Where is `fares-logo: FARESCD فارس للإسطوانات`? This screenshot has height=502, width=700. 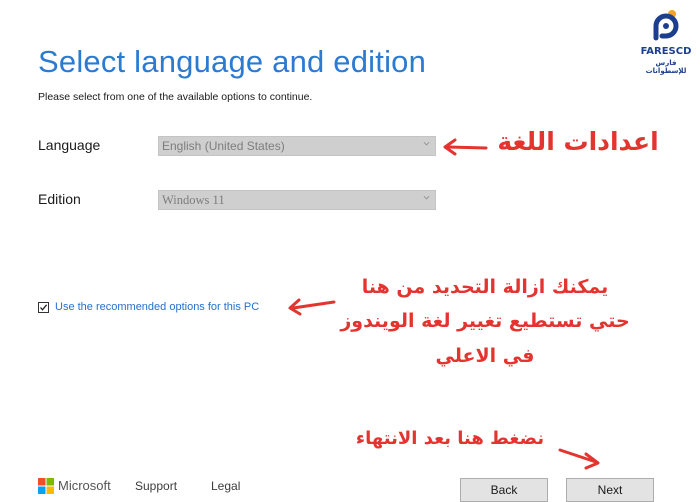
fares-logo: FARESCD فارس للإسطوانات is located at coordinates (666, 41).